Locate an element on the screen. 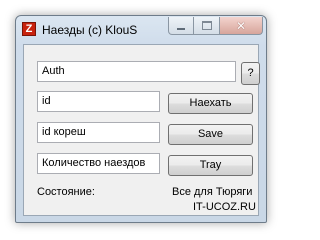 The width and height of the screenshot is (320, 240). maximize-icon is located at coordinates (206, 25).